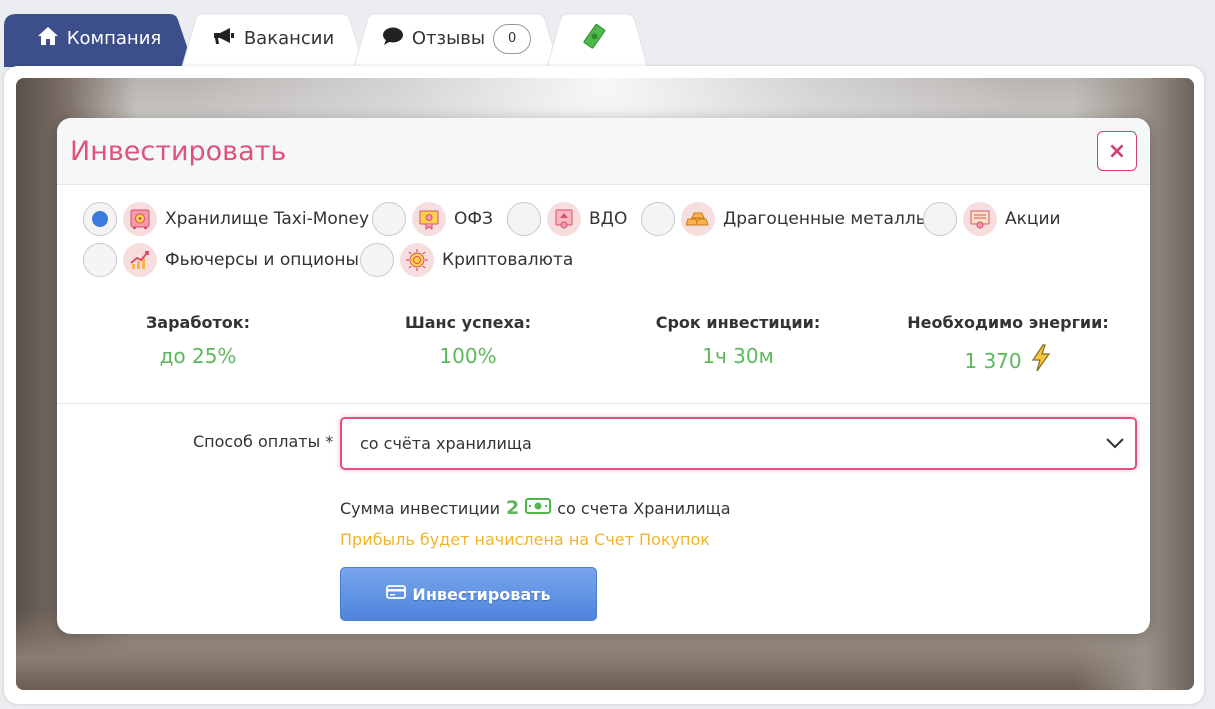  I want to click on crypto-coin-icon, so click(417, 260).